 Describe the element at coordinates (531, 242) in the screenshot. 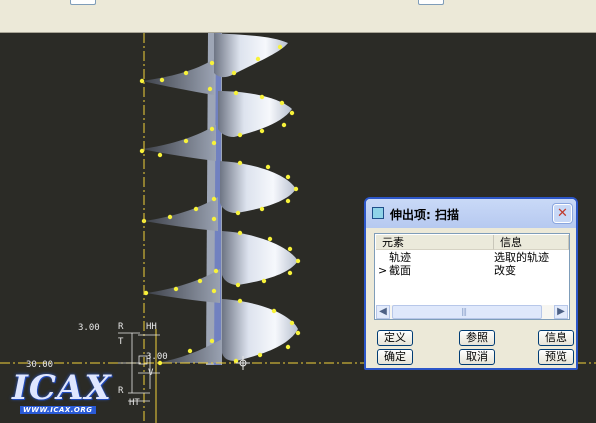

I see `column-header-info: 信息` at that location.